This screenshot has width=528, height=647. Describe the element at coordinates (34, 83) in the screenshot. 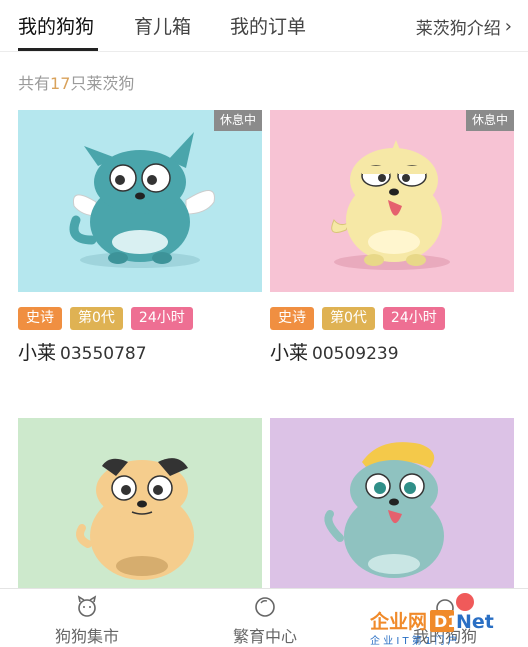

I see `count-prefix: 共有` at that location.